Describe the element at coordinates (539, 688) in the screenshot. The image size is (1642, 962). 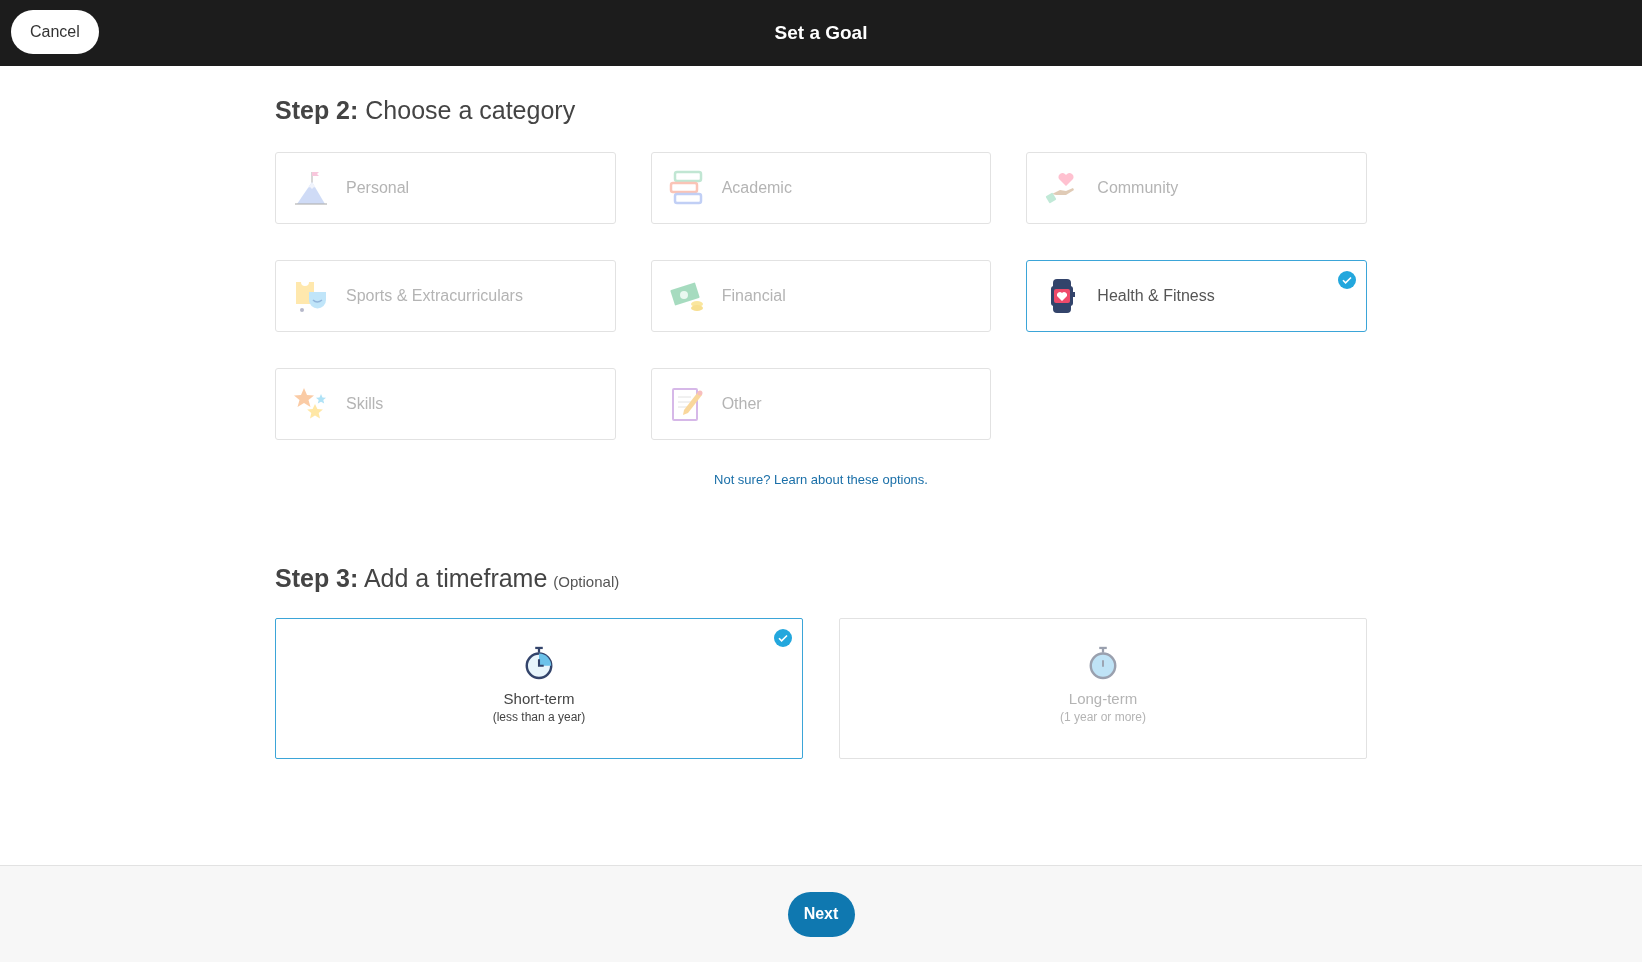
I see `timeframe-option: Short-term (less than a year)` at that location.